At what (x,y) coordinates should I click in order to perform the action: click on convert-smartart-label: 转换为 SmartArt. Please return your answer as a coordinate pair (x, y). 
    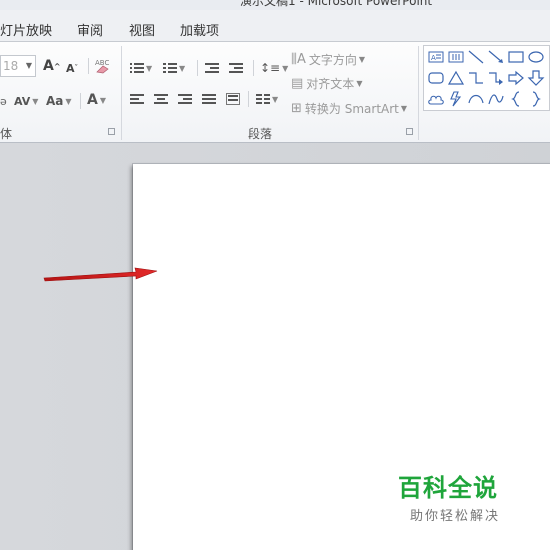
    Looking at the image, I should click on (351, 108).